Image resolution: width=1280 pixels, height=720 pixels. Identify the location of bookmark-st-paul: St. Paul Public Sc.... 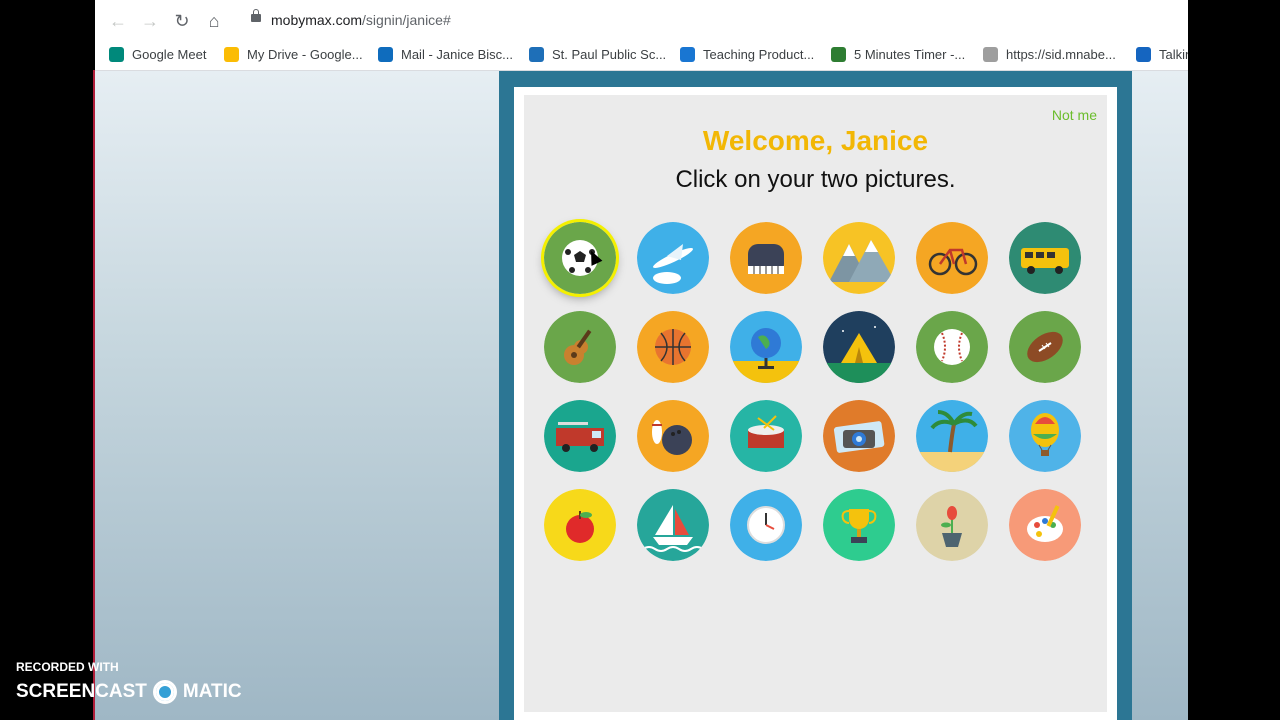
(597, 55).